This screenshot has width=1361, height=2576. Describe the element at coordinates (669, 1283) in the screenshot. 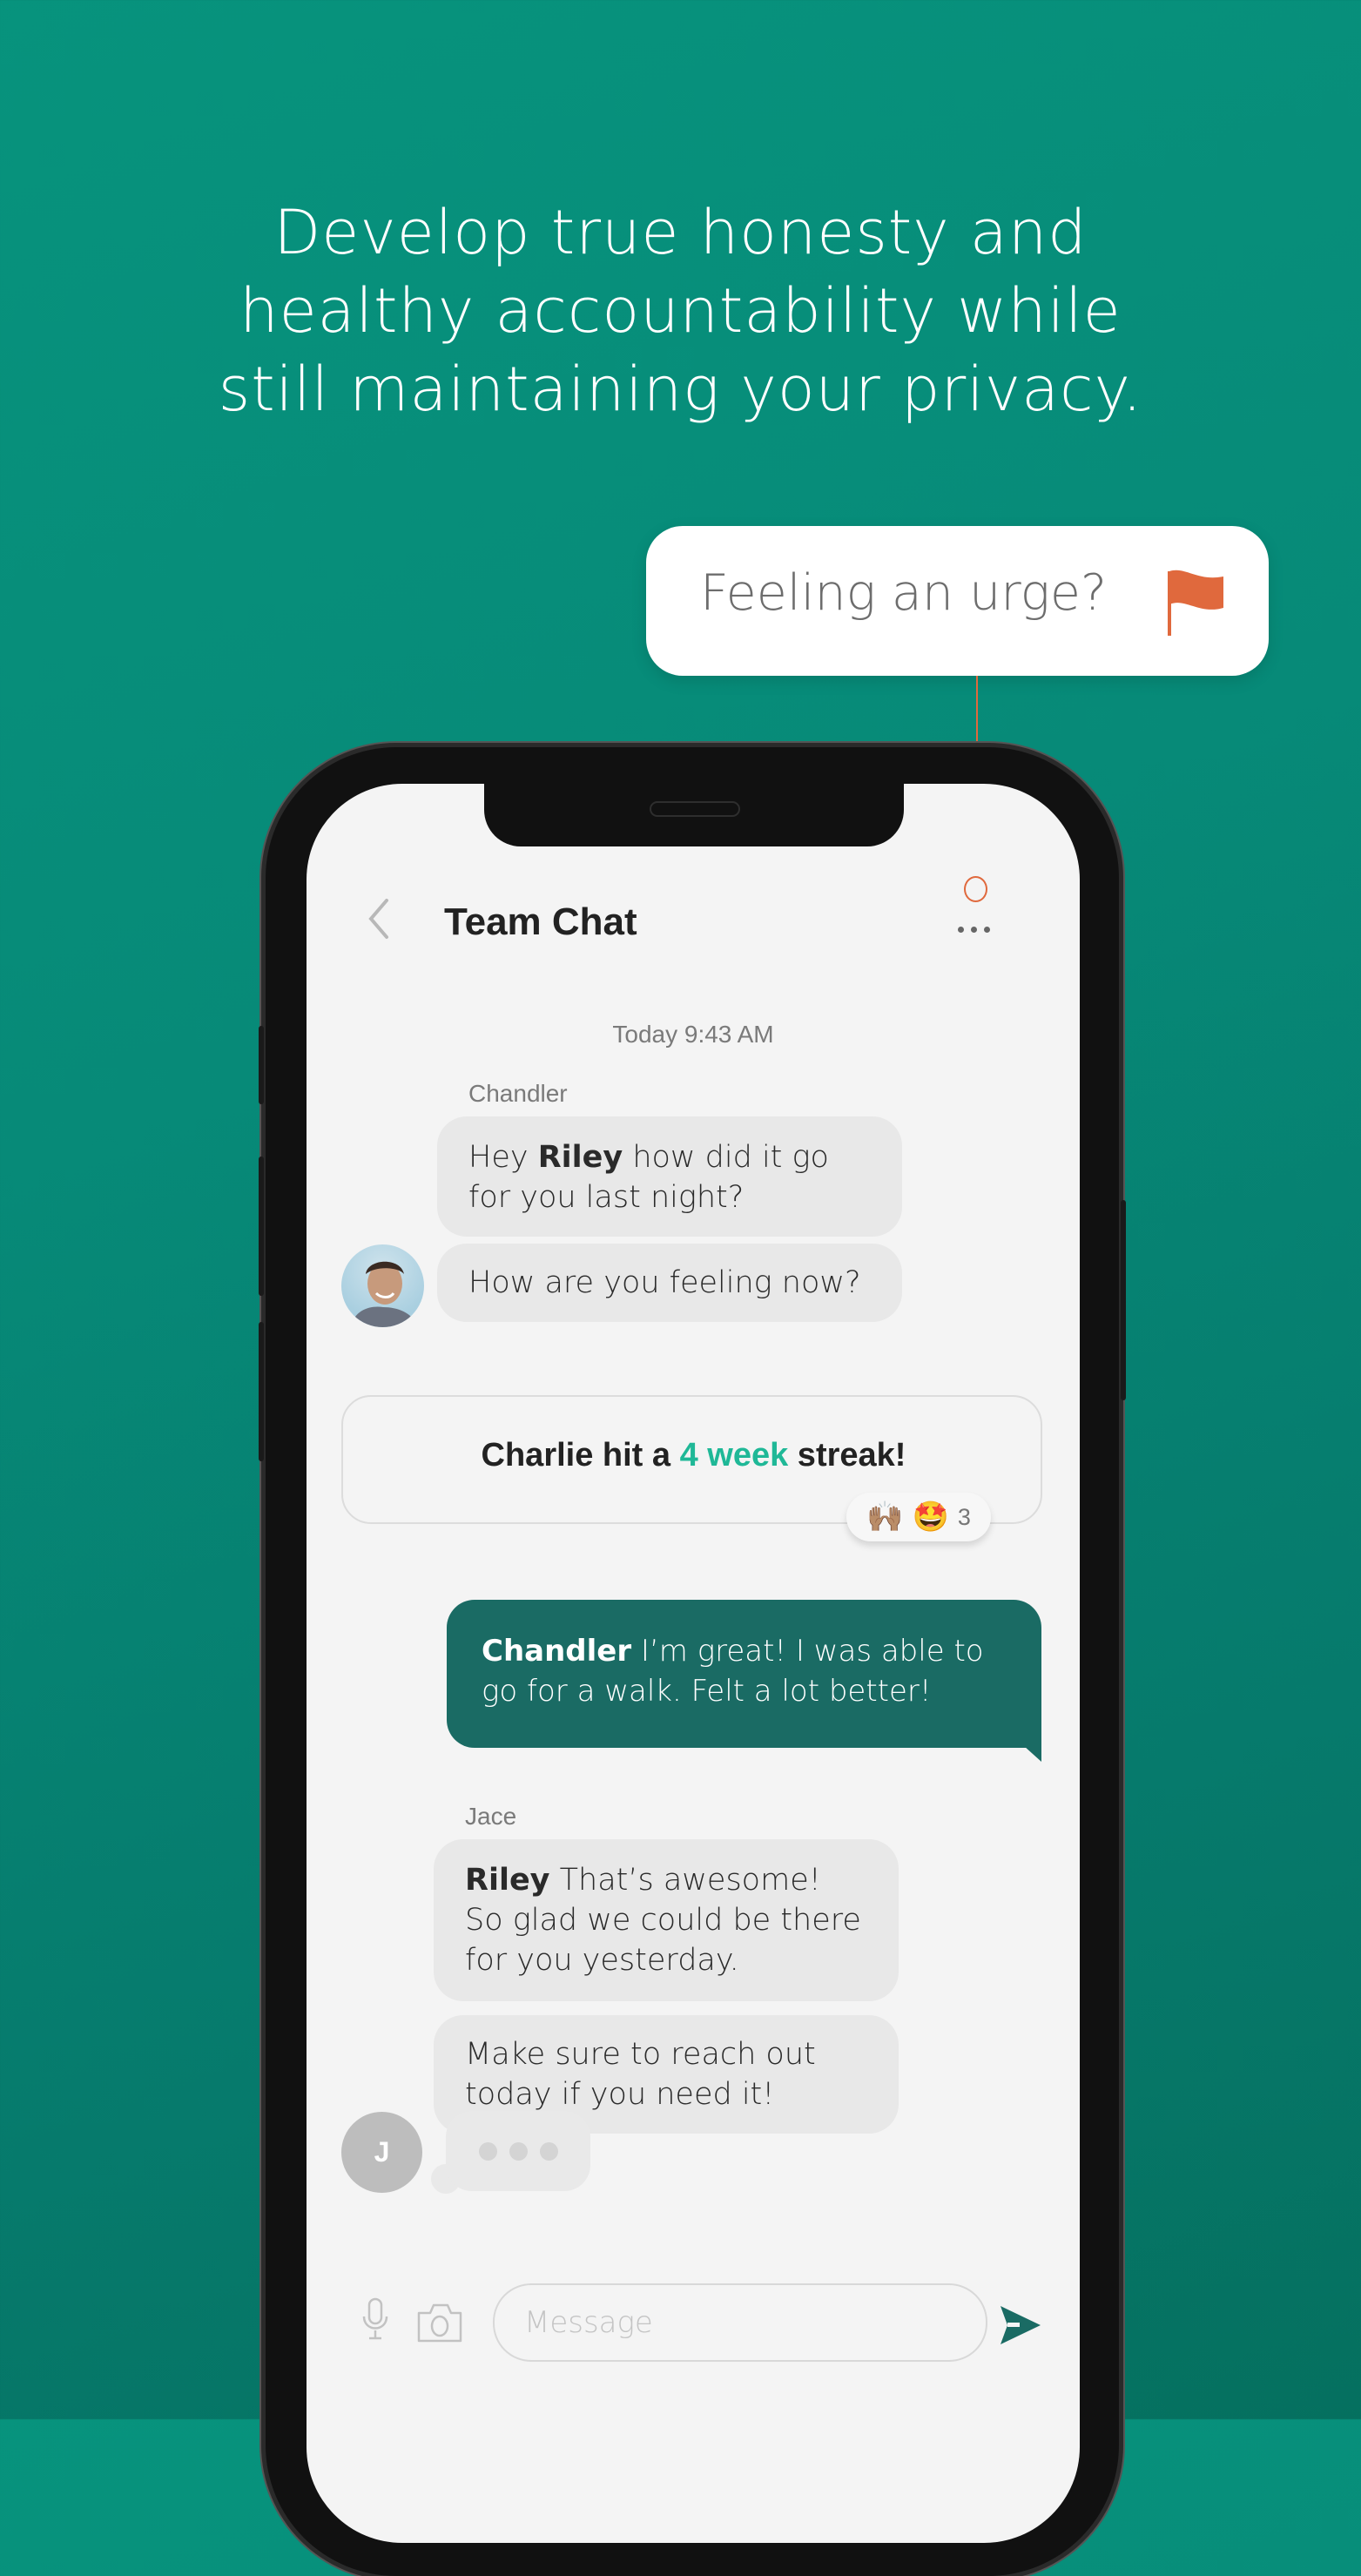

I see `message-bubble: How are you feeling now?` at that location.